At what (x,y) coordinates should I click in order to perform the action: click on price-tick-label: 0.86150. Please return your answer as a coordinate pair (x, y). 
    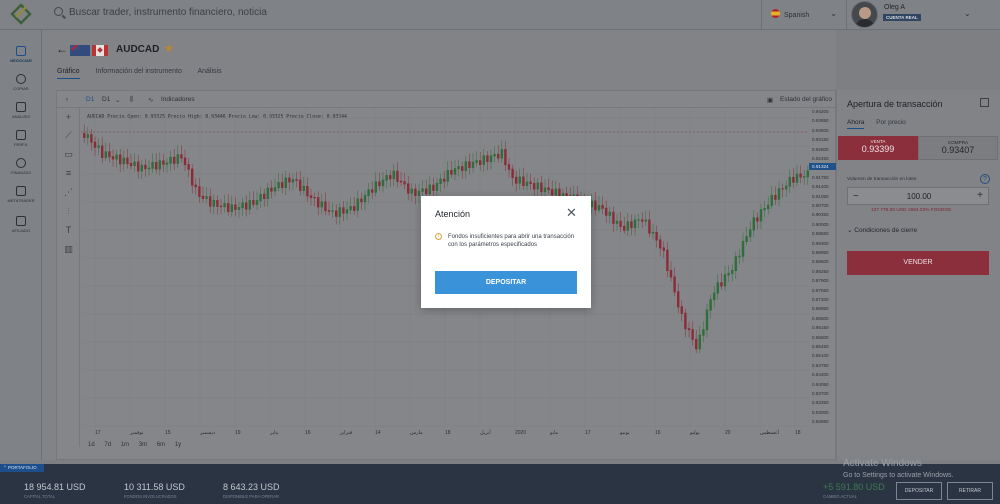
    Looking at the image, I should click on (820, 328).